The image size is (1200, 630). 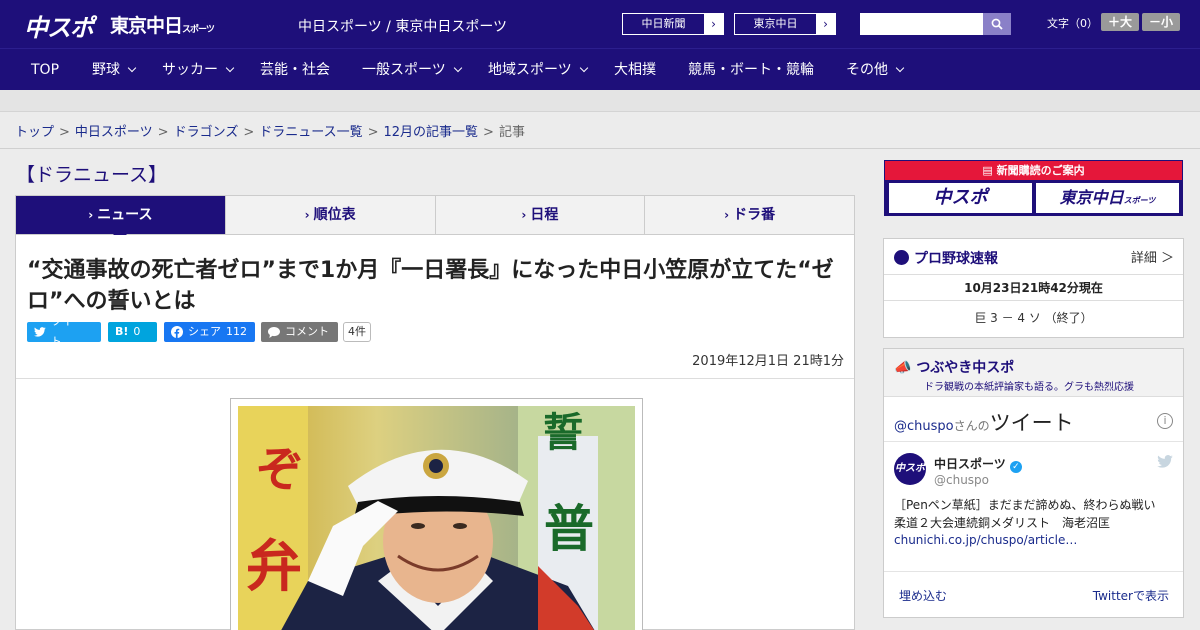 What do you see at coordinates (67, 331) in the screenshot?
I see `tweet-label: ツイート` at bounding box center [67, 331].